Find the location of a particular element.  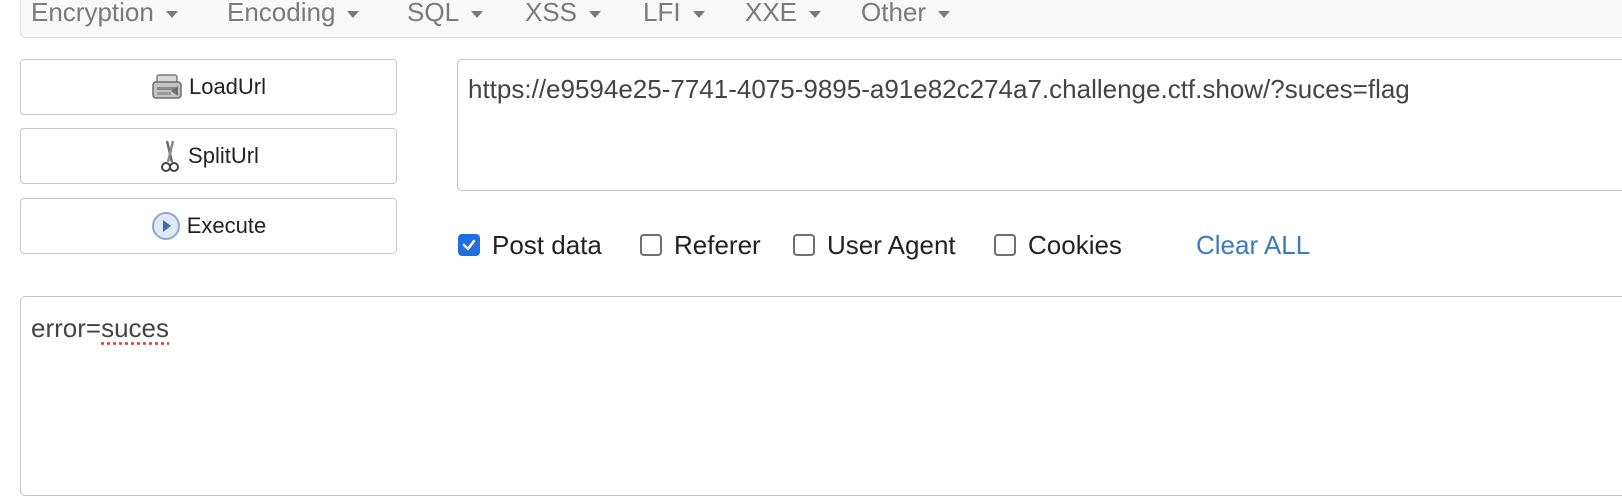

execute-label: Execute is located at coordinates (227, 226).